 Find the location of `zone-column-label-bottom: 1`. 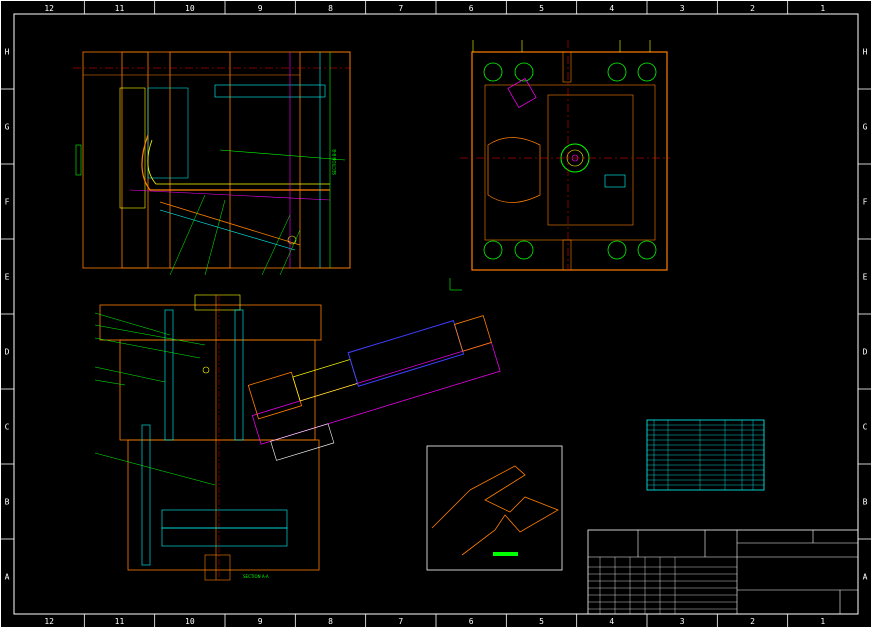

zone-column-label-bottom: 1 is located at coordinates (822, 621).